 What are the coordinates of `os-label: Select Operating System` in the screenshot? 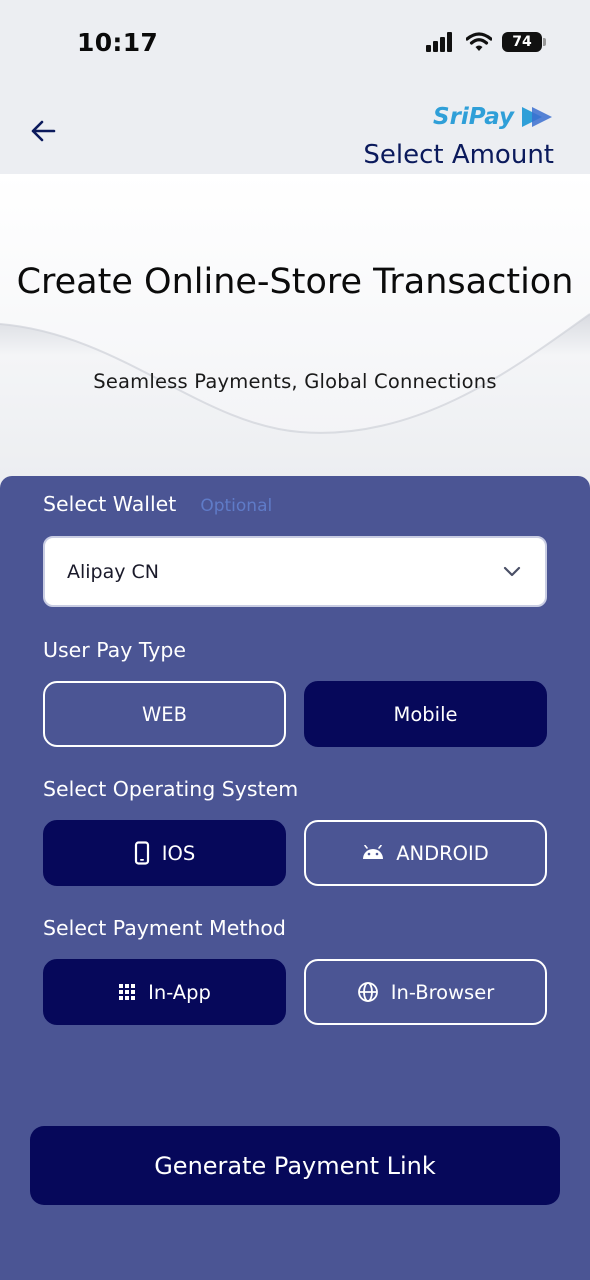 It's located at (171, 789).